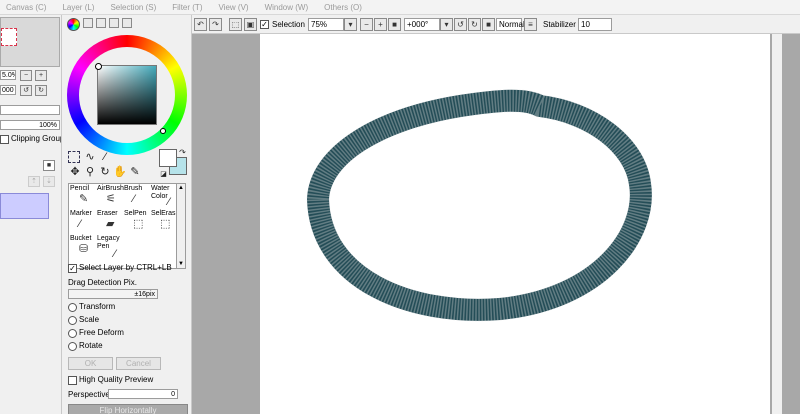  I want to click on scale-label: Scale, so click(89, 319).